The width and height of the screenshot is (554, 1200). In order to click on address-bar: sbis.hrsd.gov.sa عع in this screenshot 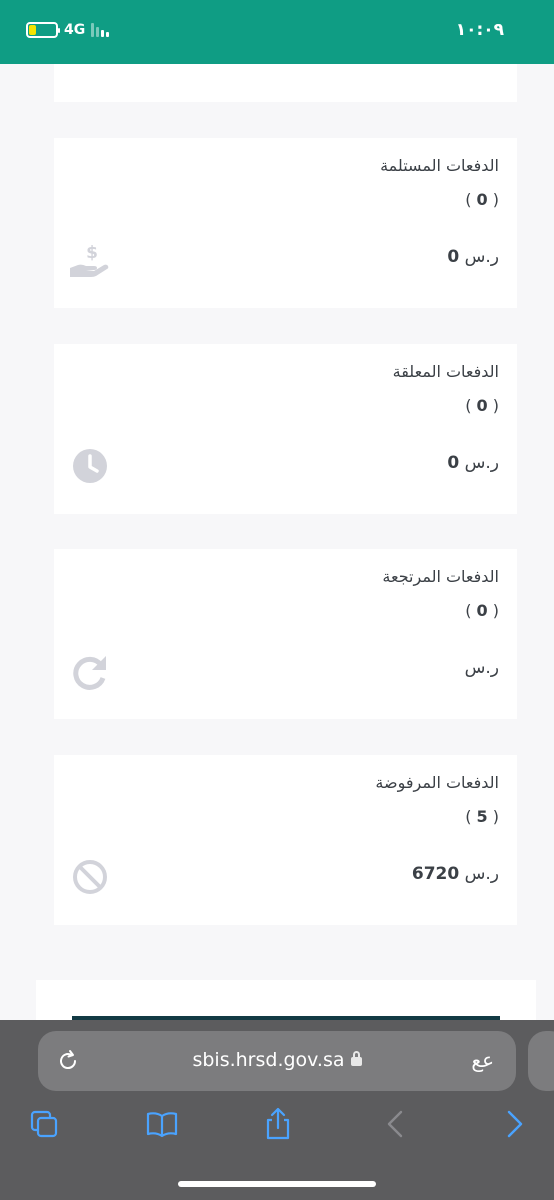, I will do `click(277, 1061)`.